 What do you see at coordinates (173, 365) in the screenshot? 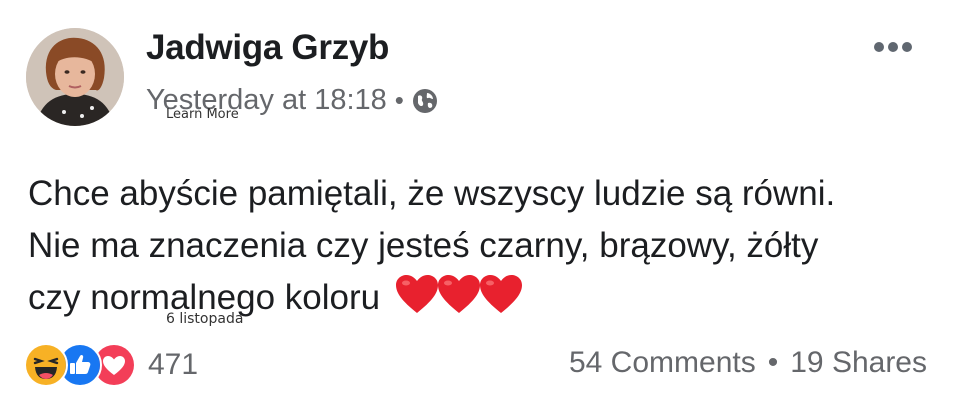
I see `reaction-count: 471` at bounding box center [173, 365].